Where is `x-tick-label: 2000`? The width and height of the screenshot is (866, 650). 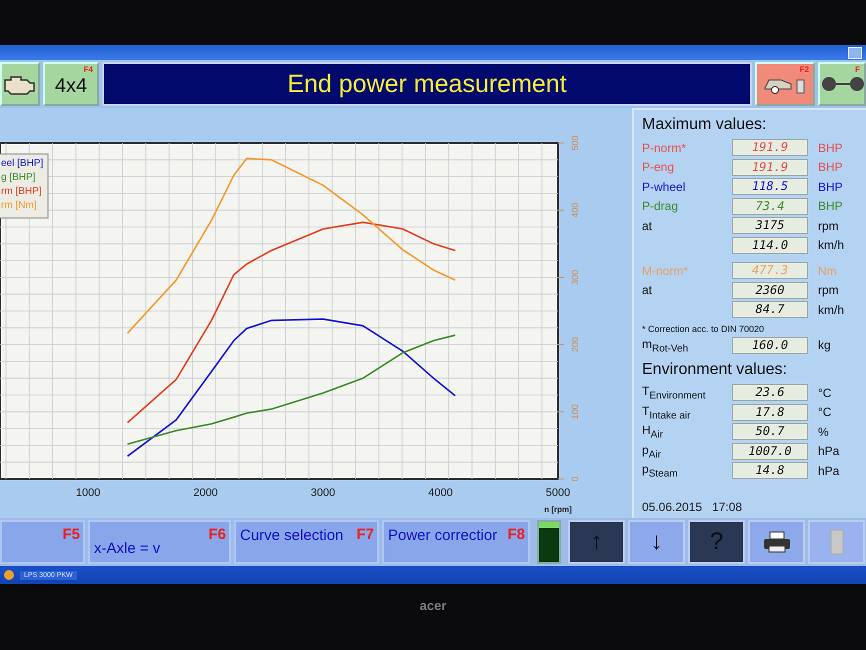
x-tick-label: 2000 is located at coordinates (205, 493).